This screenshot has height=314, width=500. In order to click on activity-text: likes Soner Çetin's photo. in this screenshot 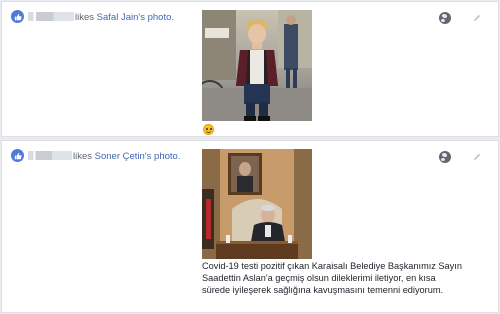, I will do `click(126, 156)`.